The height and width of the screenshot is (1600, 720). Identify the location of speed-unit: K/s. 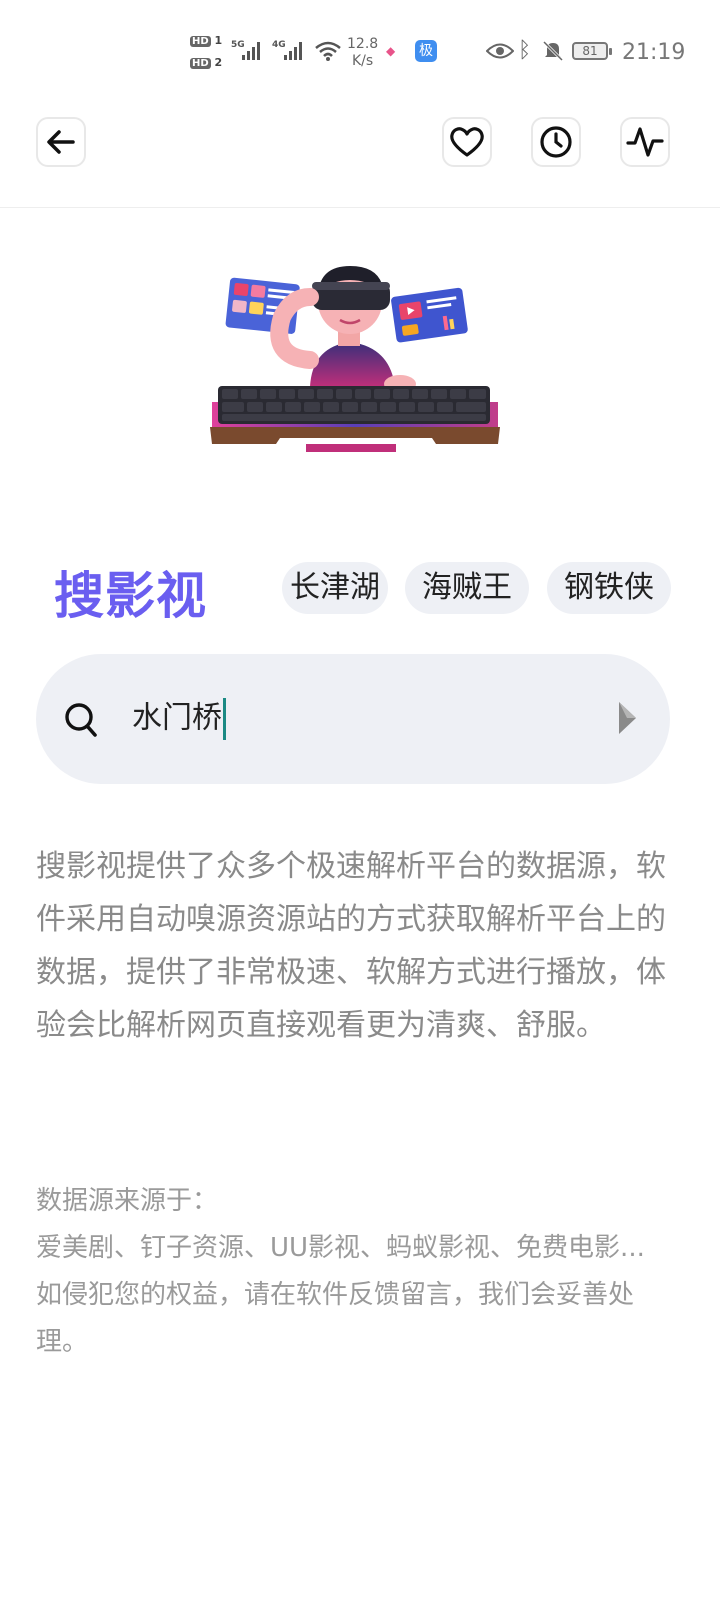
(362, 61).